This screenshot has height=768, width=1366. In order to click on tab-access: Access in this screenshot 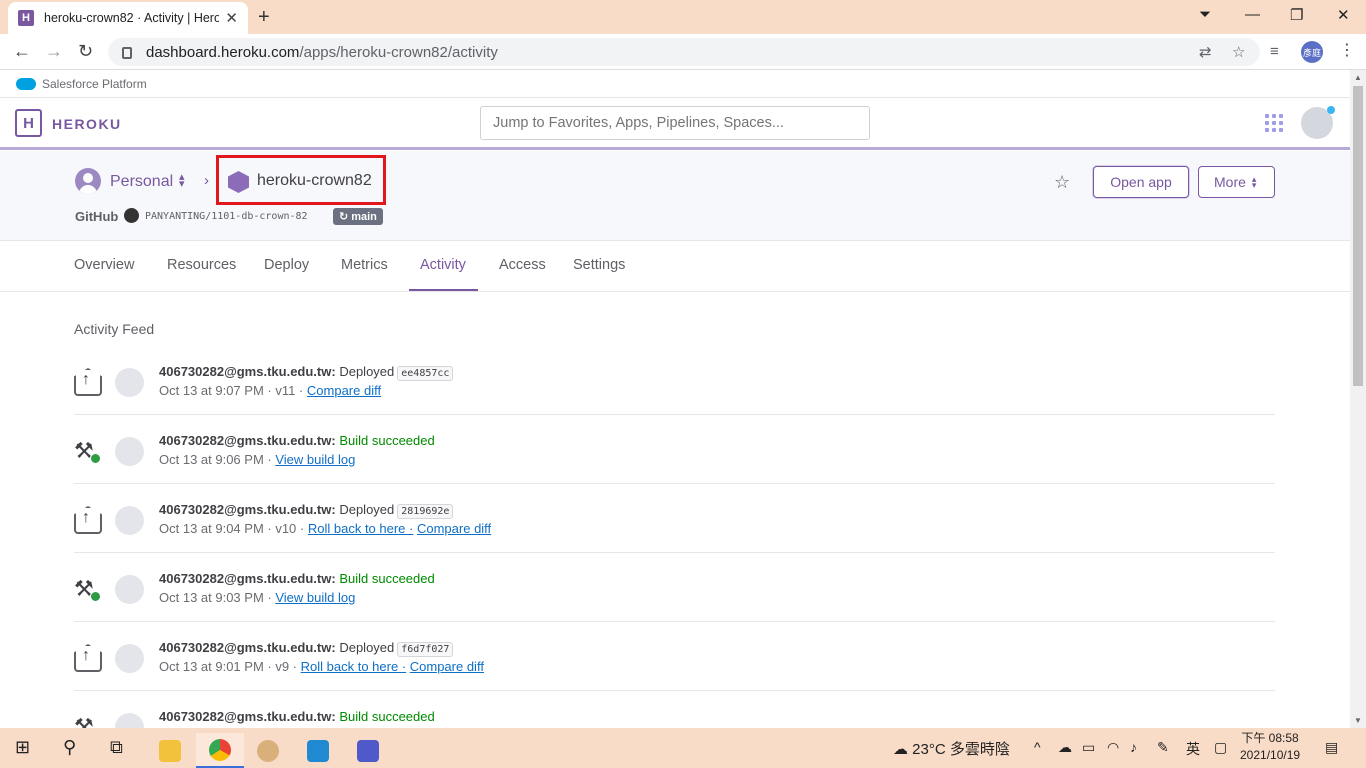, I will do `click(522, 265)`.